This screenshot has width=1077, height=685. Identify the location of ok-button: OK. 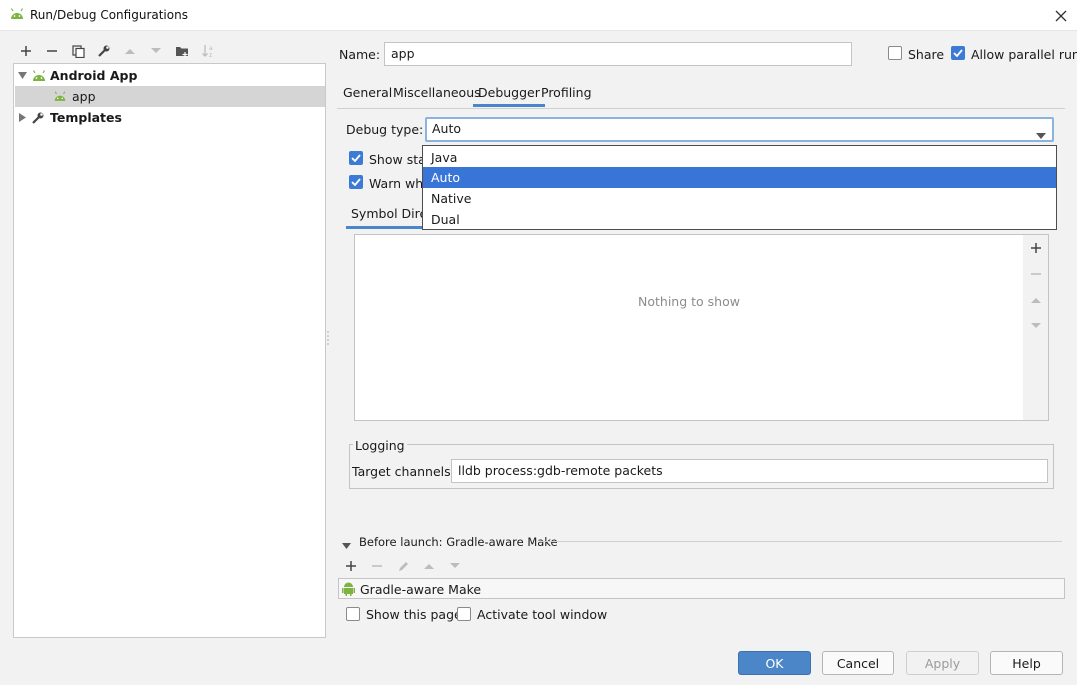
(774, 663).